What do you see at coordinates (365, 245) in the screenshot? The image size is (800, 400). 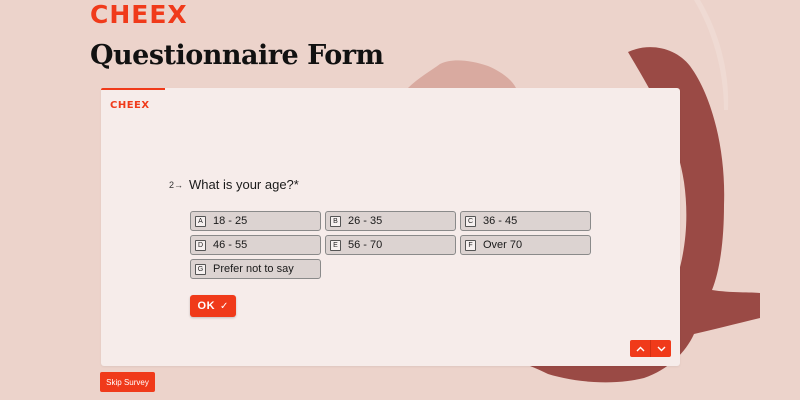 I see `option-label: 56 - 70` at bounding box center [365, 245].